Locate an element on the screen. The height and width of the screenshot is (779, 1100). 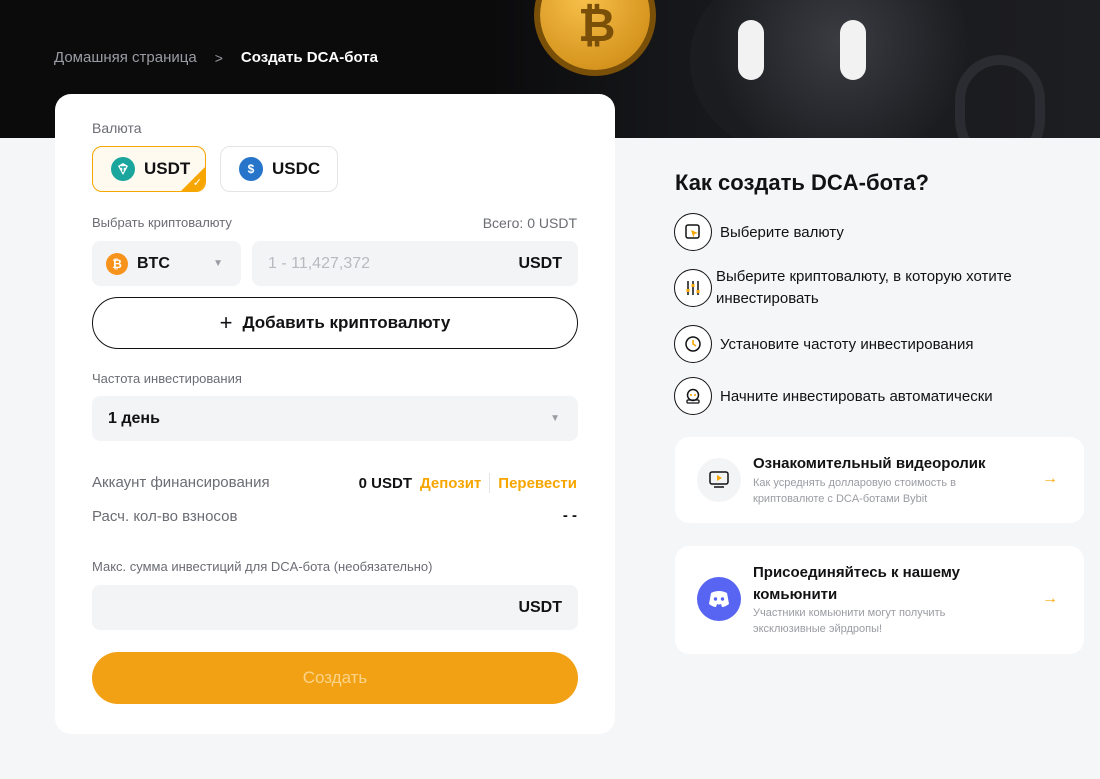
funding-account-label: Аккаунт финансирования is located at coordinates (181, 482).